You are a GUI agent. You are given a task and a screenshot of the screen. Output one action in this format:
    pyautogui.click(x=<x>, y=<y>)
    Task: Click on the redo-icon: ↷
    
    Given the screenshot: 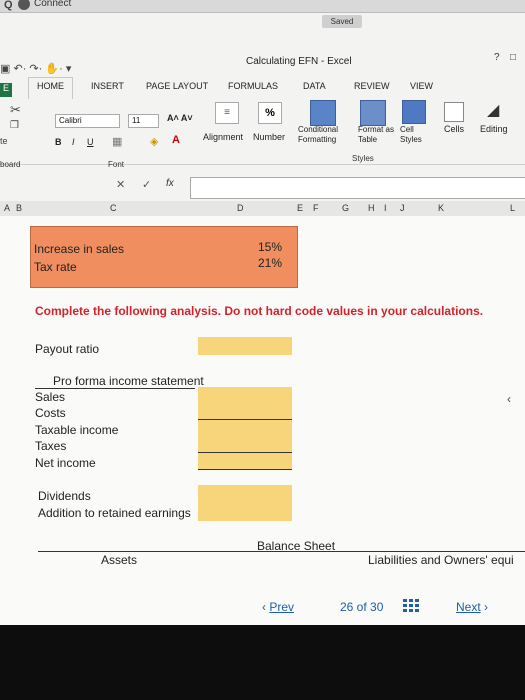 What is the action you would take?
    pyautogui.click(x=33, y=69)
    